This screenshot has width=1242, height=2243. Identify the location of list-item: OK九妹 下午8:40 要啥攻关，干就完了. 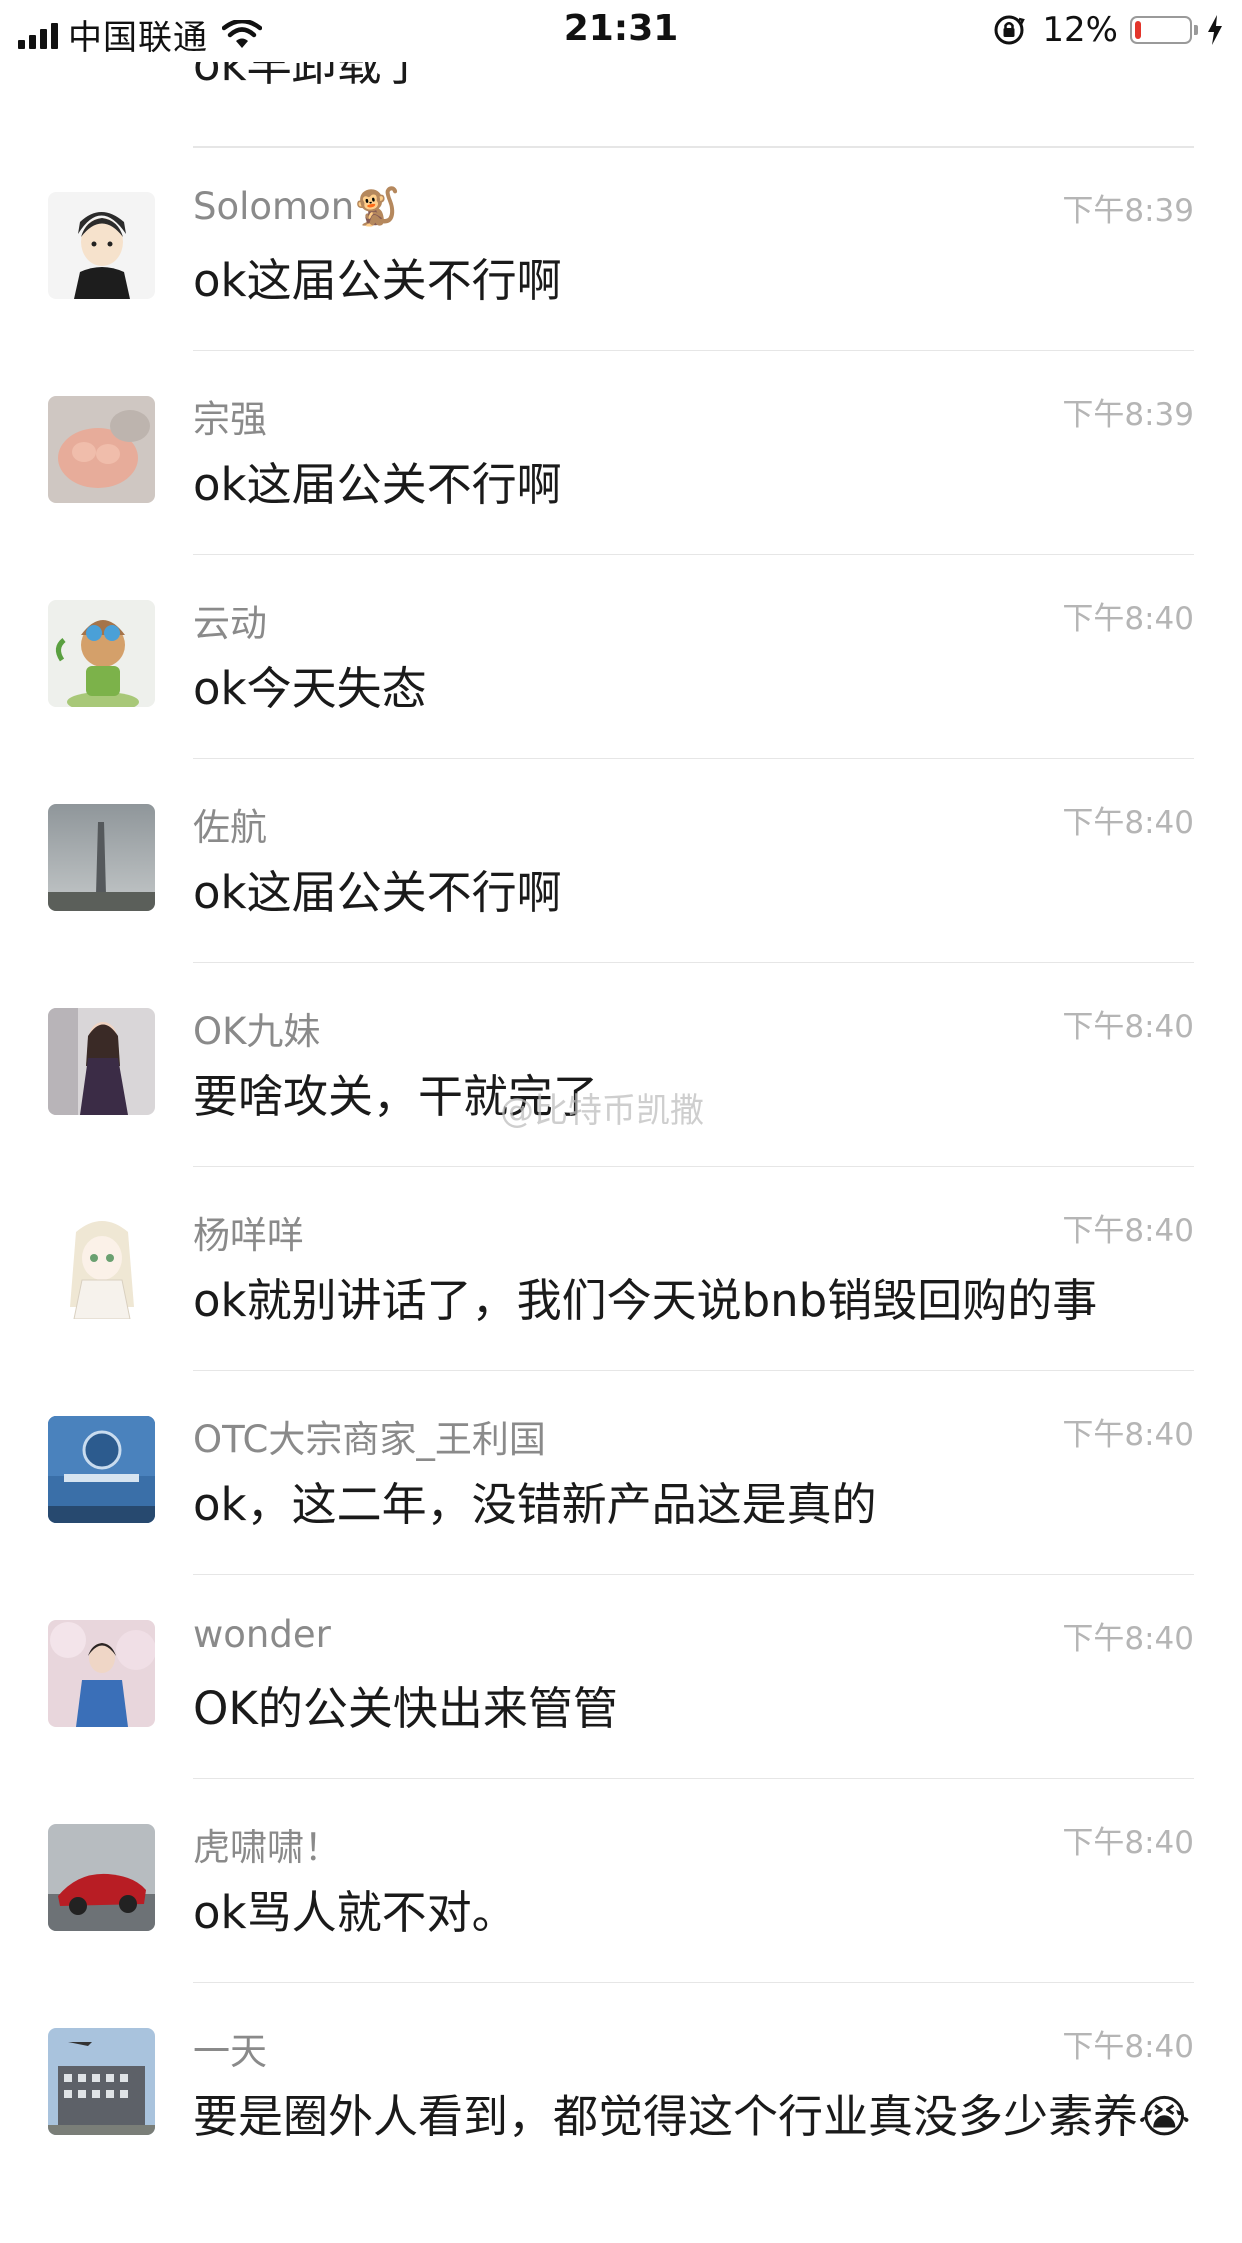
(621, 1065).